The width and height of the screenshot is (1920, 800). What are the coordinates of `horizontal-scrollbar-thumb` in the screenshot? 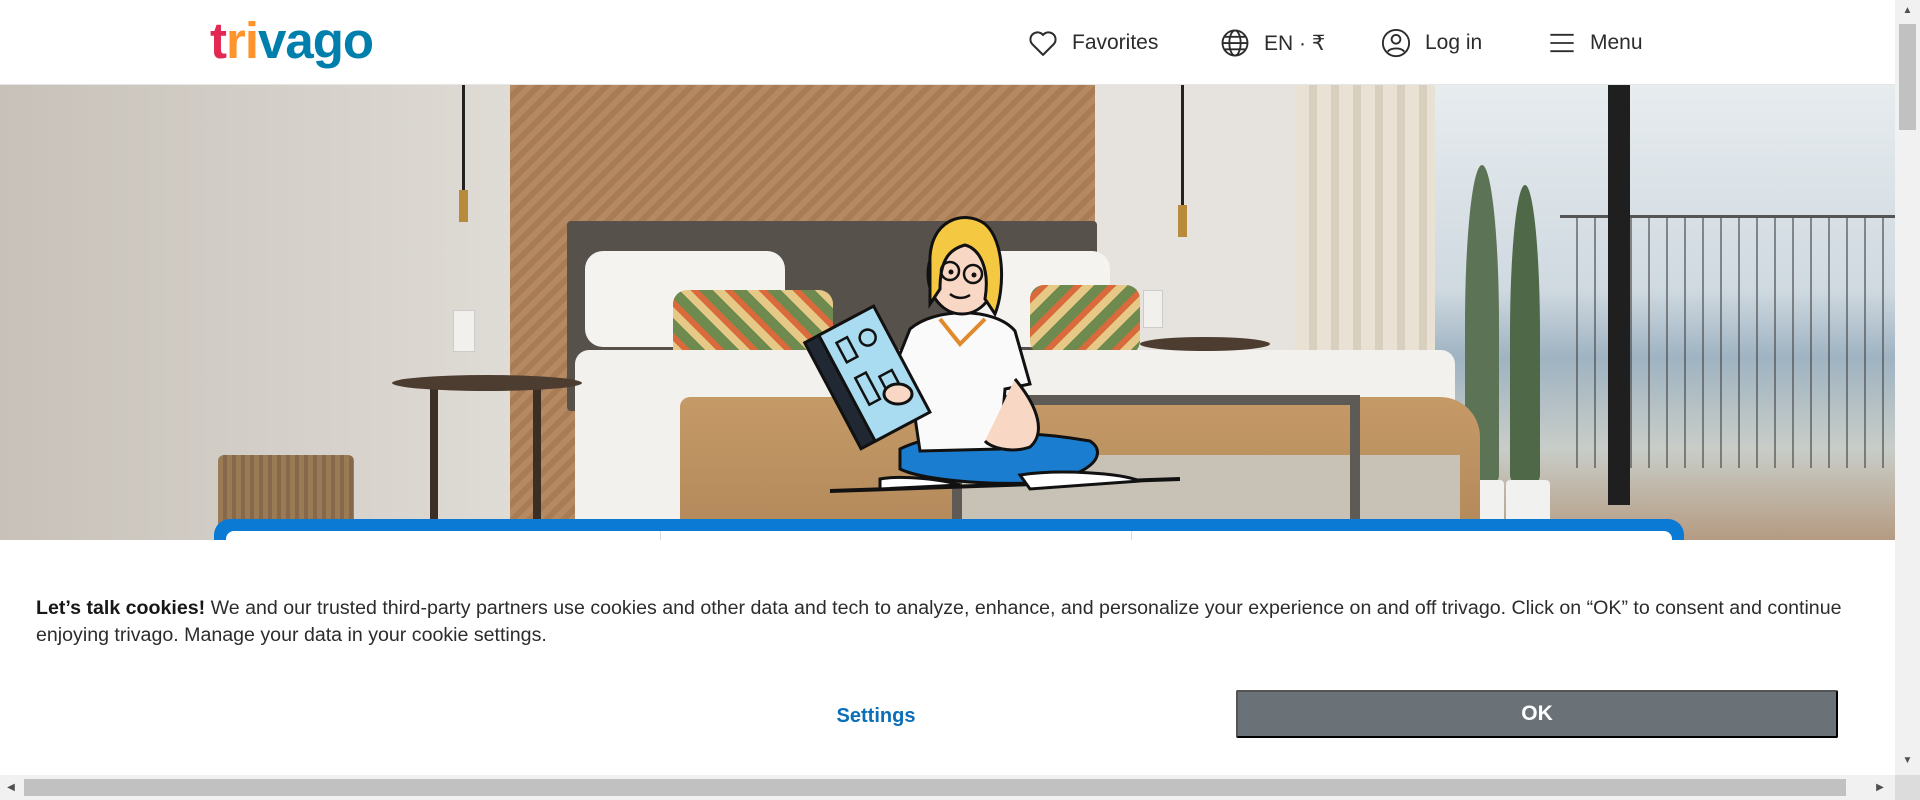 It's located at (935, 787).